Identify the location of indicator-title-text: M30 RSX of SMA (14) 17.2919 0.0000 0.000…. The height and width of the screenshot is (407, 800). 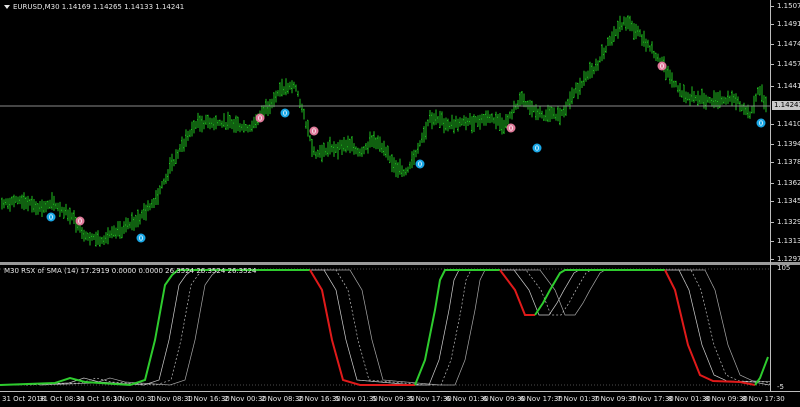
(130, 271).